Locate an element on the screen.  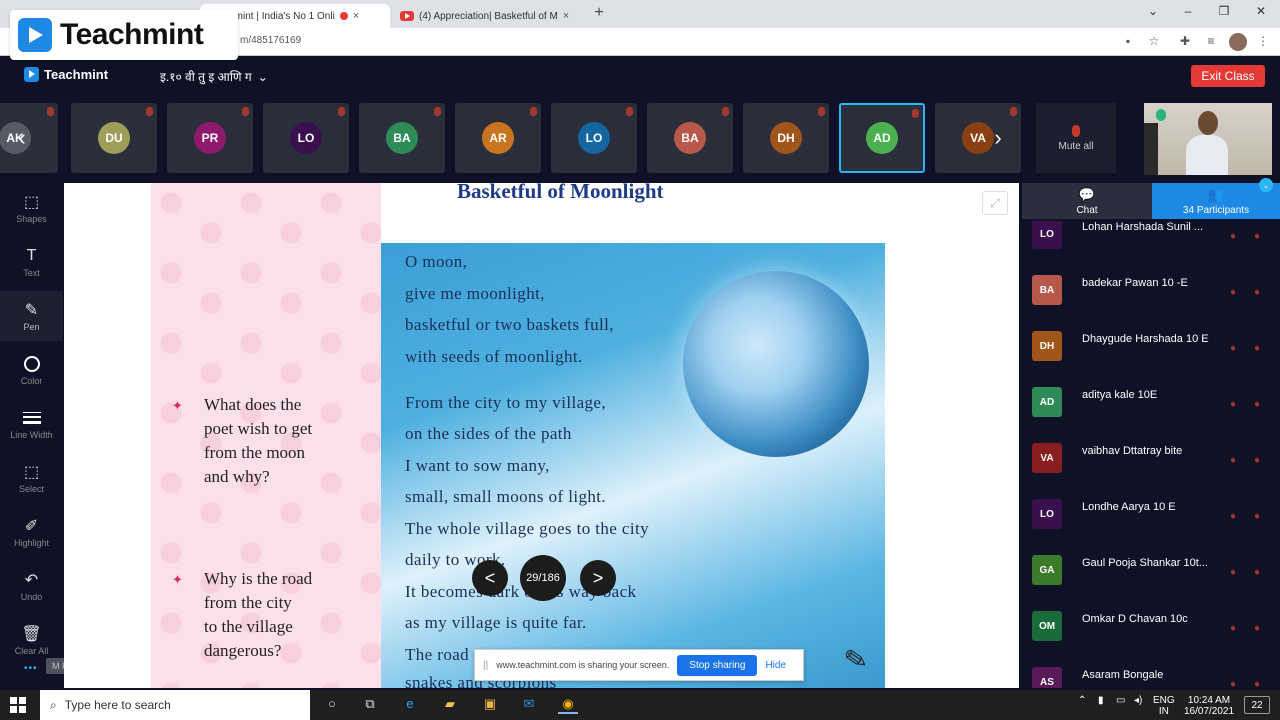
profile-avatar is located at coordinates (1238, 42).